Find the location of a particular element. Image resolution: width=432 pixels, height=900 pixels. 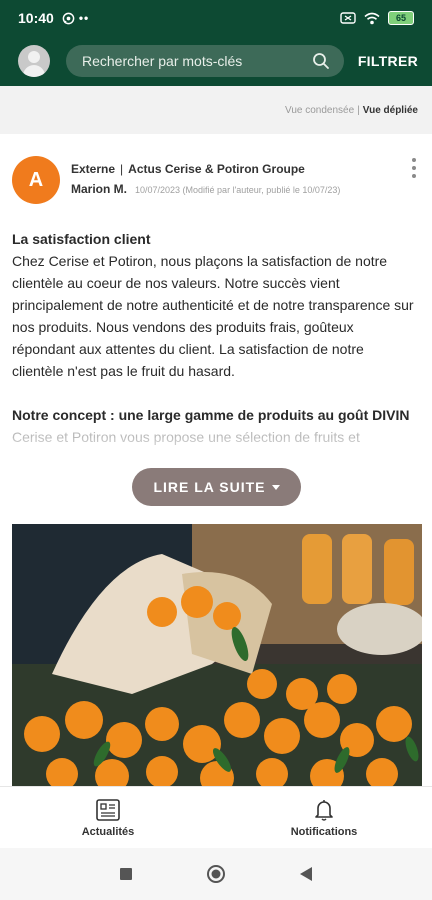

caret-down-icon is located at coordinates (275, 487).